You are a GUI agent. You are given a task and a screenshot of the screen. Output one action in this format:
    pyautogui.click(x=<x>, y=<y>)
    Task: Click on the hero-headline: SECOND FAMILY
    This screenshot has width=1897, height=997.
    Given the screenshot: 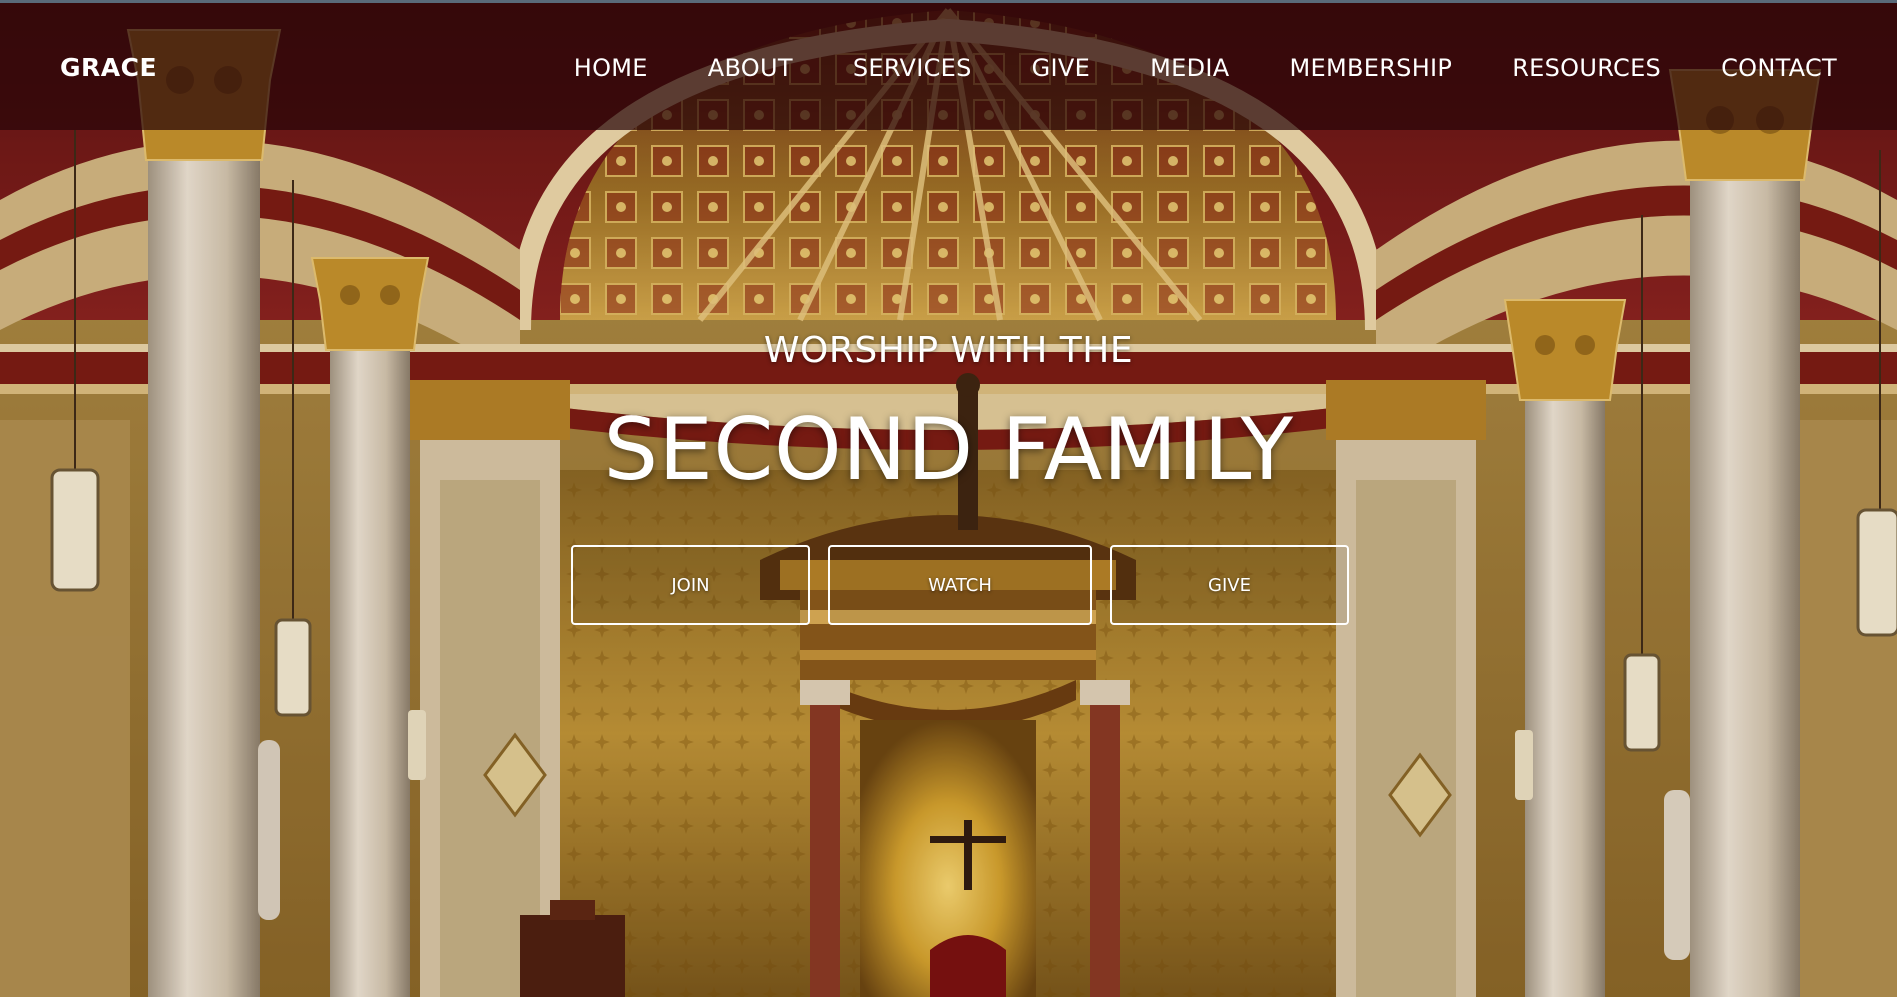 What is the action you would take?
    pyautogui.click(x=948, y=450)
    